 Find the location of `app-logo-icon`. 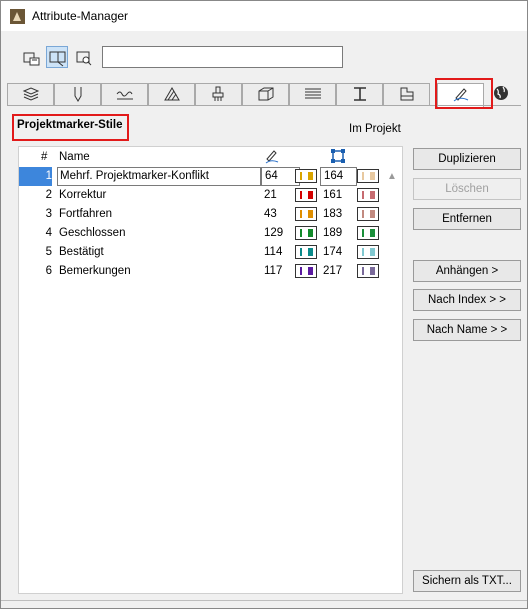

app-logo-icon is located at coordinates (17, 16).